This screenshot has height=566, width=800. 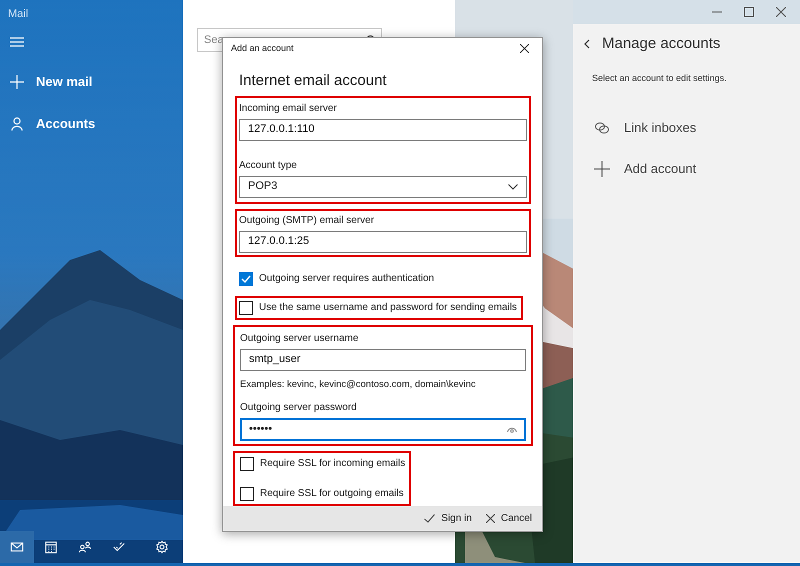 I want to click on checkbox-label: Require SSL for outgoing emails, so click(x=332, y=493).